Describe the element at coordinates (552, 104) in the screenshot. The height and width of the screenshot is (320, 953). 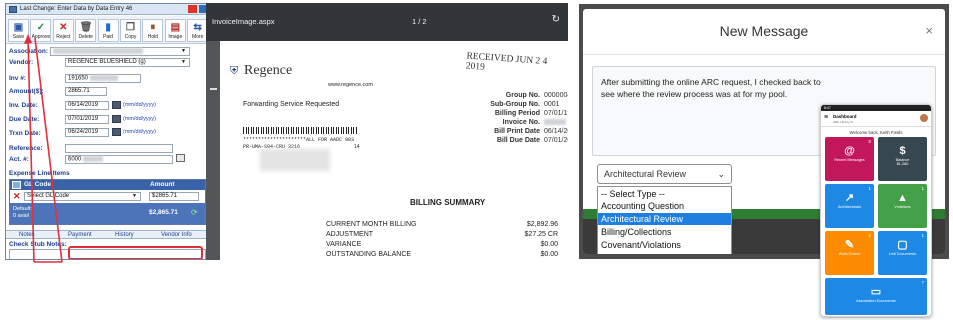
I see `subgroup-value: 0001` at that location.